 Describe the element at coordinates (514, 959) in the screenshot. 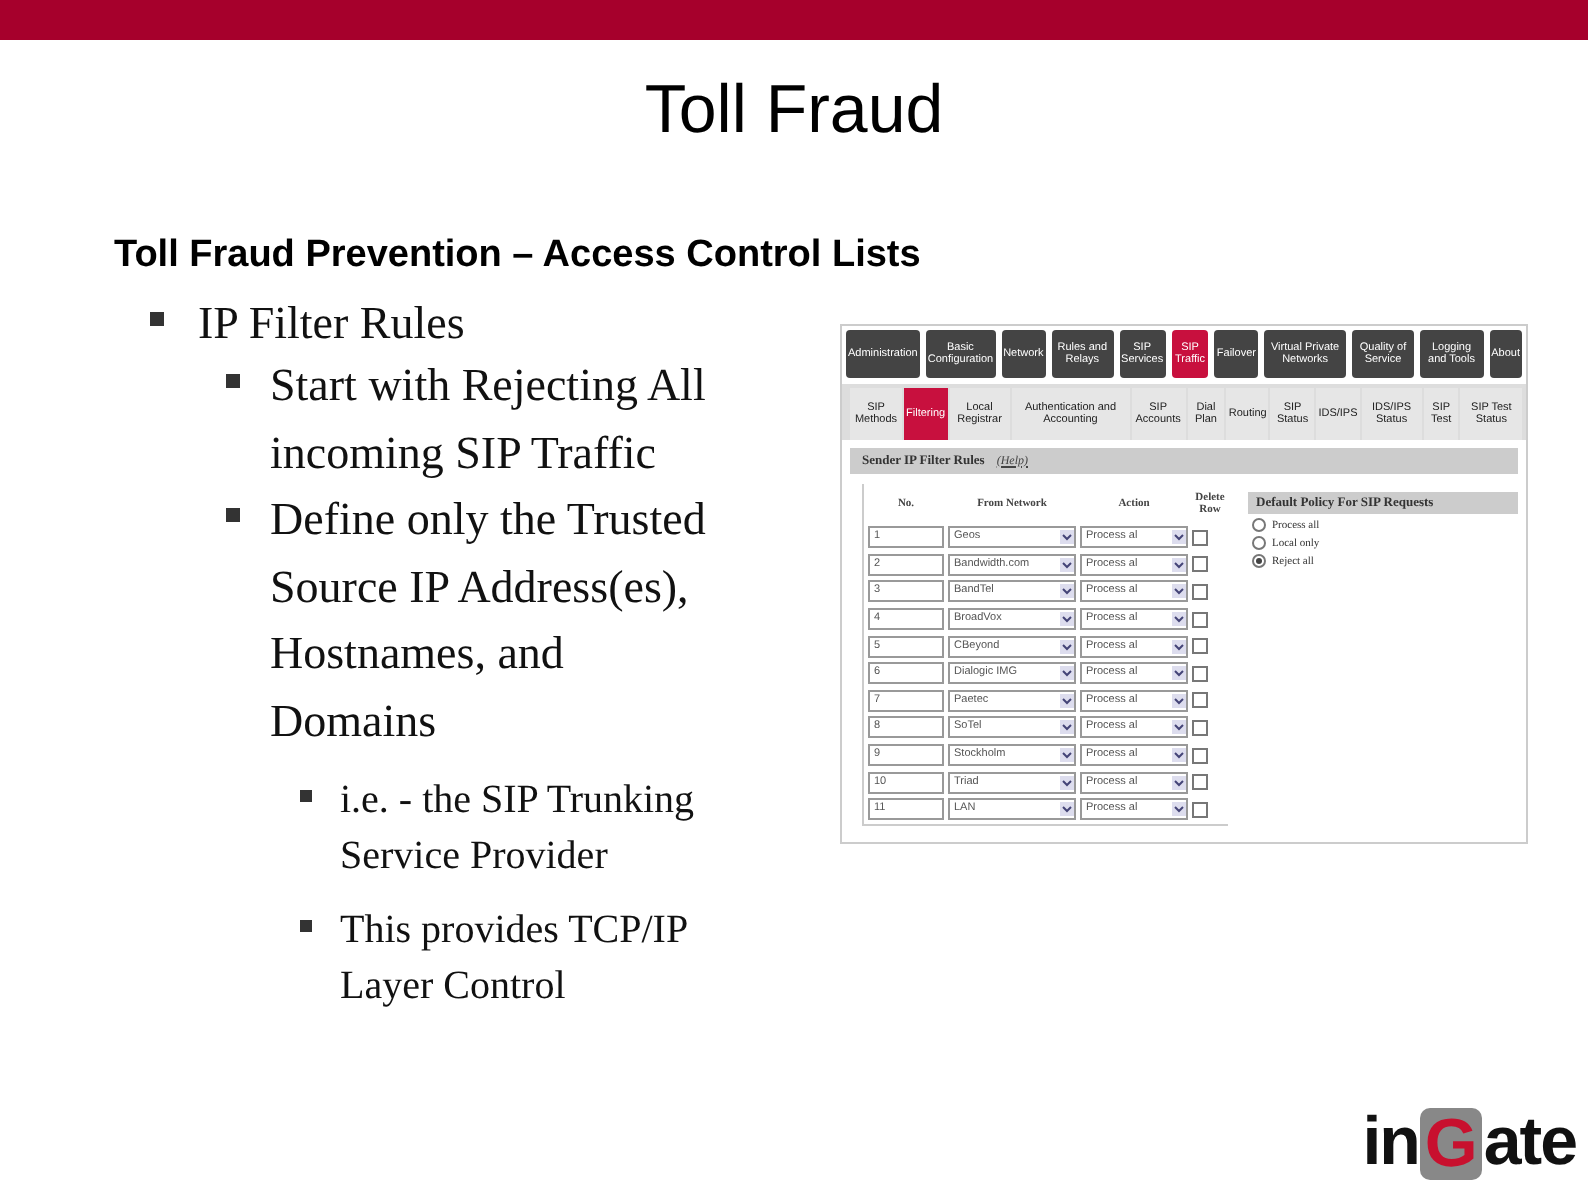

I see `bullet-text: This provides TCP/IP Layer Control` at that location.